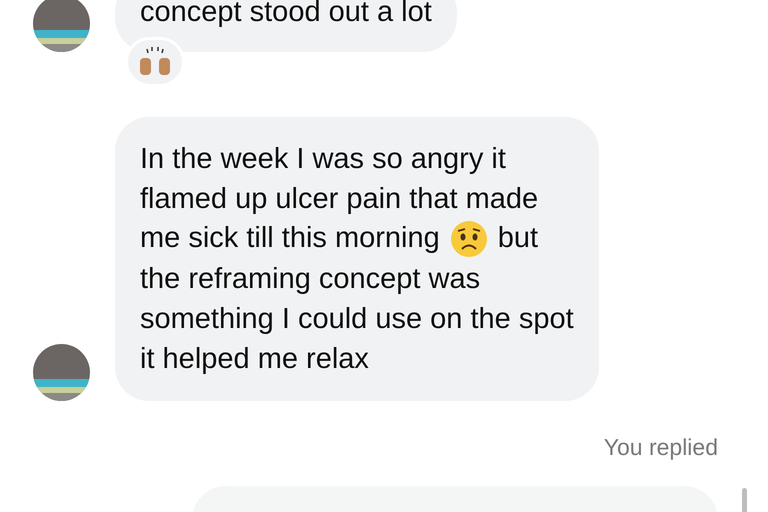 This screenshot has width=768, height=512. I want to click on message-line: concept stood out a lot, so click(286, 15).